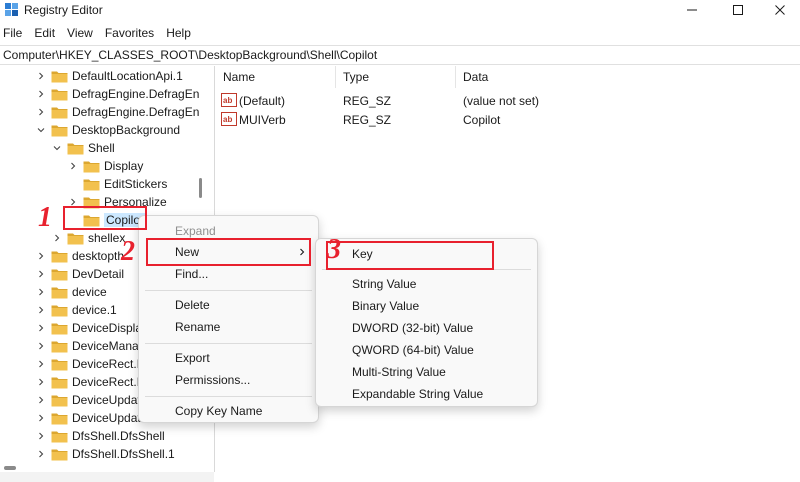  I want to click on tree-item: Shell, so click(83, 148).